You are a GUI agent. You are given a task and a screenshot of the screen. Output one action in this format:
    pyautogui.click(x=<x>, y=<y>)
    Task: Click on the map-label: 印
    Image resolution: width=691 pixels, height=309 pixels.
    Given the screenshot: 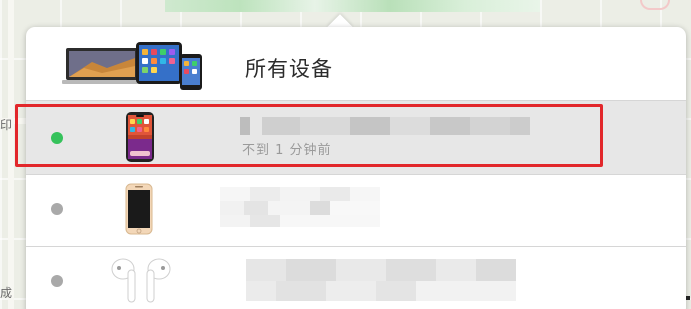 What is the action you would take?
    pyautogui.click(x=6, y=125)
    